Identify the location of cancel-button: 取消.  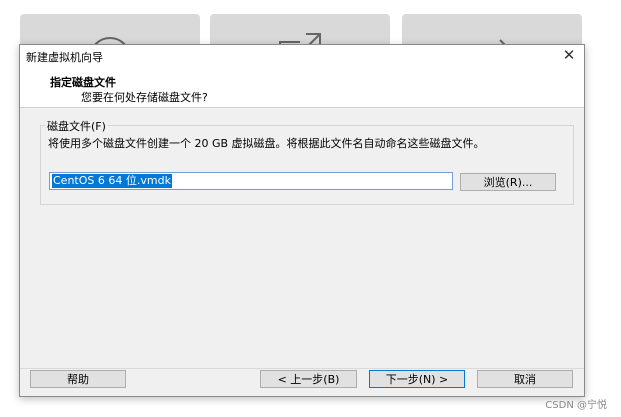
(525, 379).